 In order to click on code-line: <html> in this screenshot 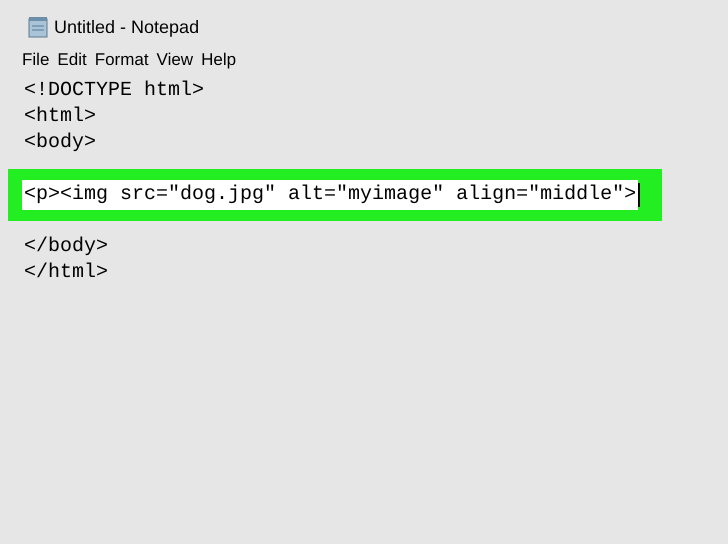, I will do `click(60, 117)`.